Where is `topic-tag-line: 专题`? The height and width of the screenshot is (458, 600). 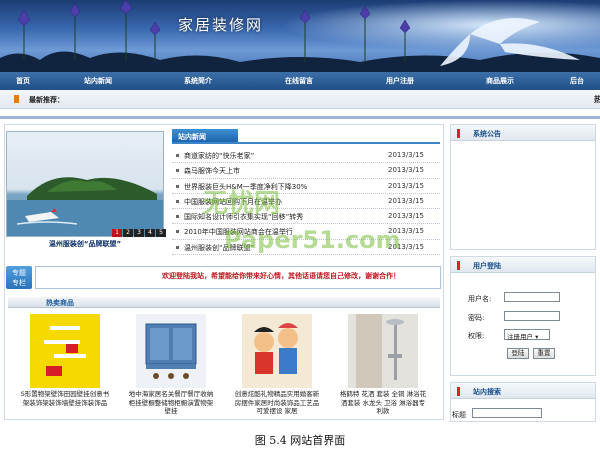
topic-tag-line: 专题 is located at coordinates (19, 273).